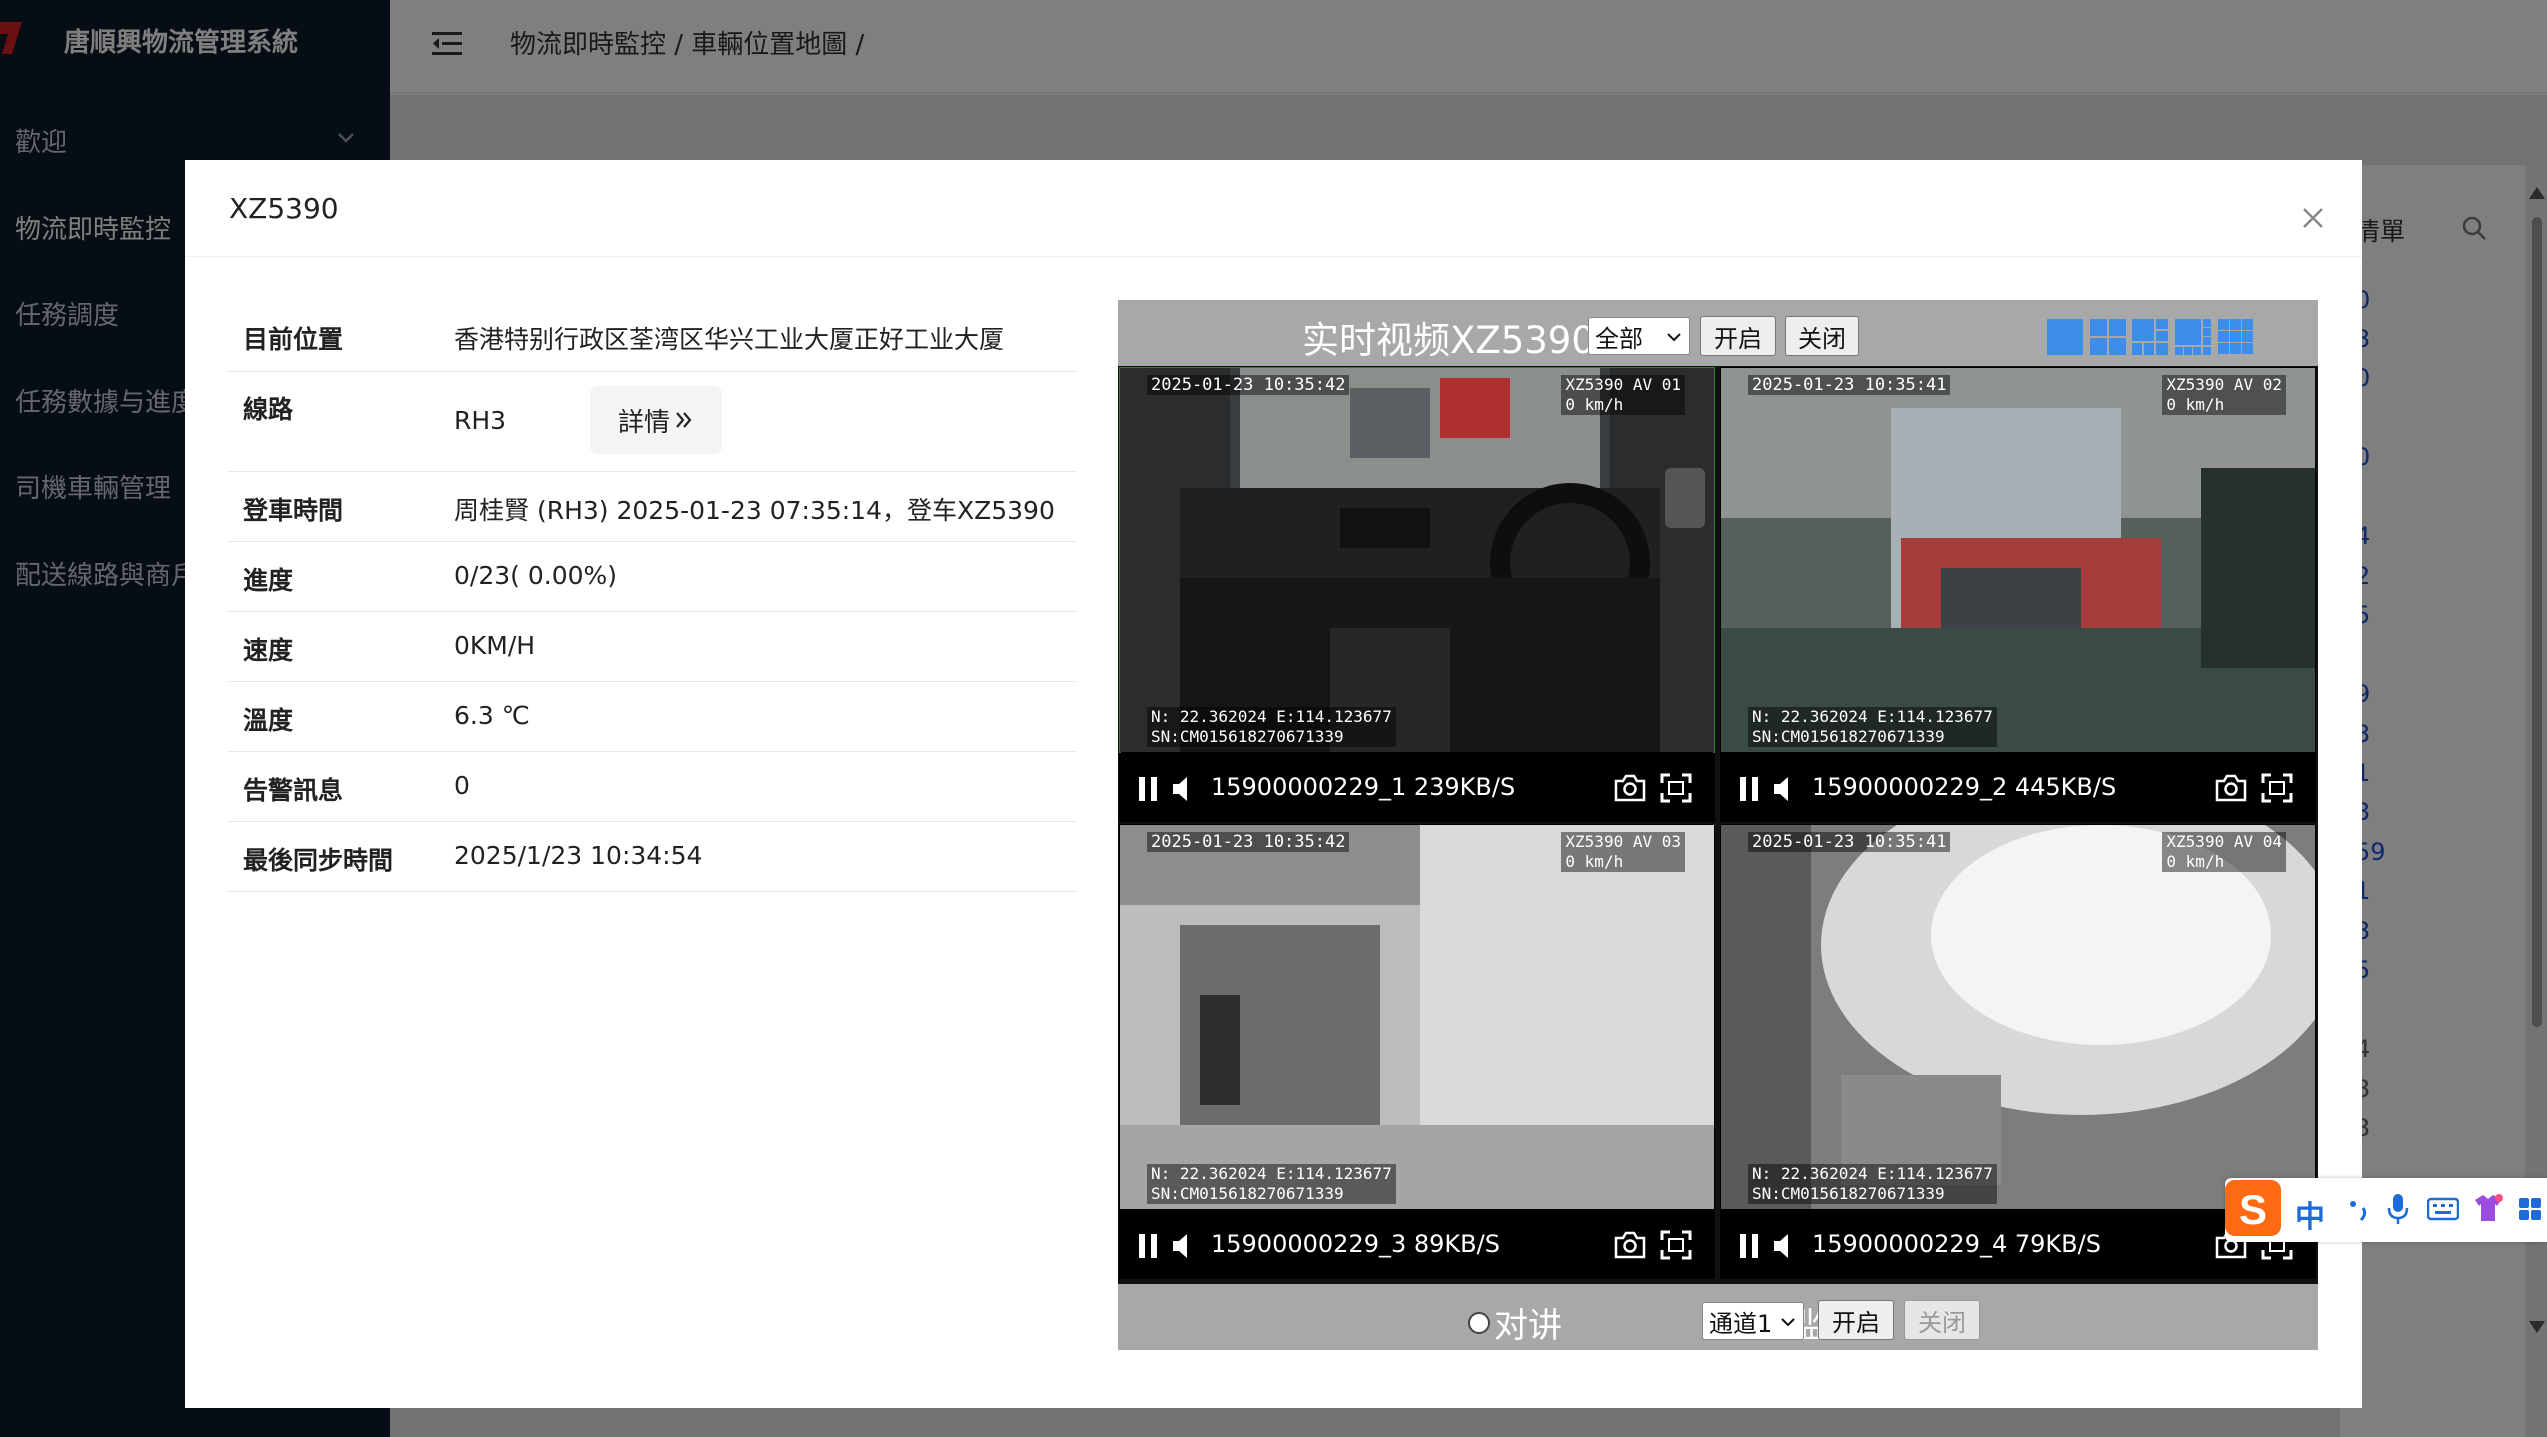 The width and height of the screenshot is (2547, 1437). Describe the element at coordinates (268, 650) in the screenshot. I see `info-label: 速度` at that location.